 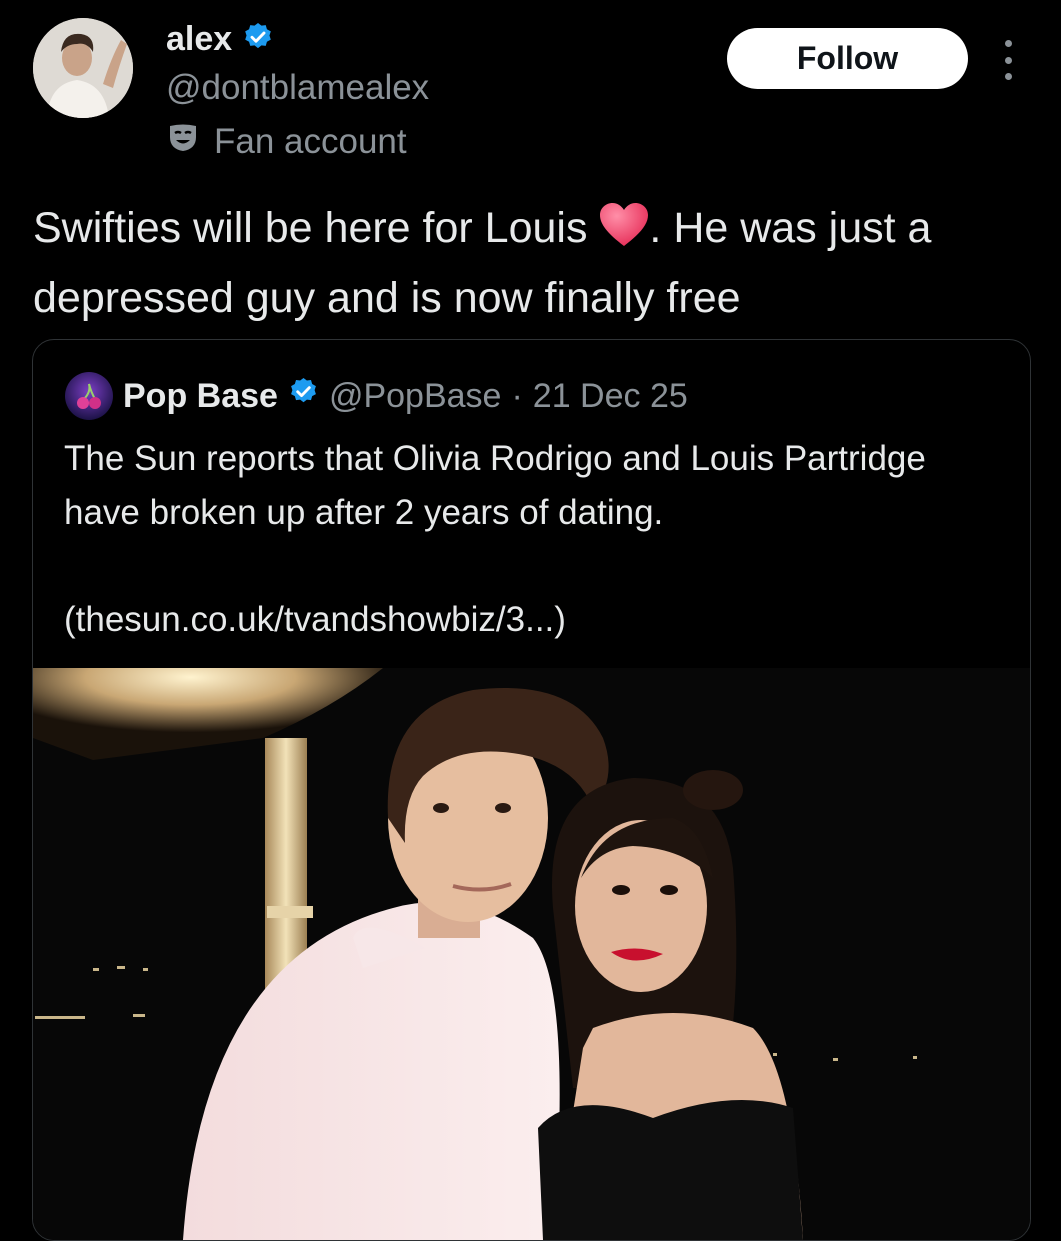 I want to click on author-handle: @dontblamealex, so click(x=297, y=88).